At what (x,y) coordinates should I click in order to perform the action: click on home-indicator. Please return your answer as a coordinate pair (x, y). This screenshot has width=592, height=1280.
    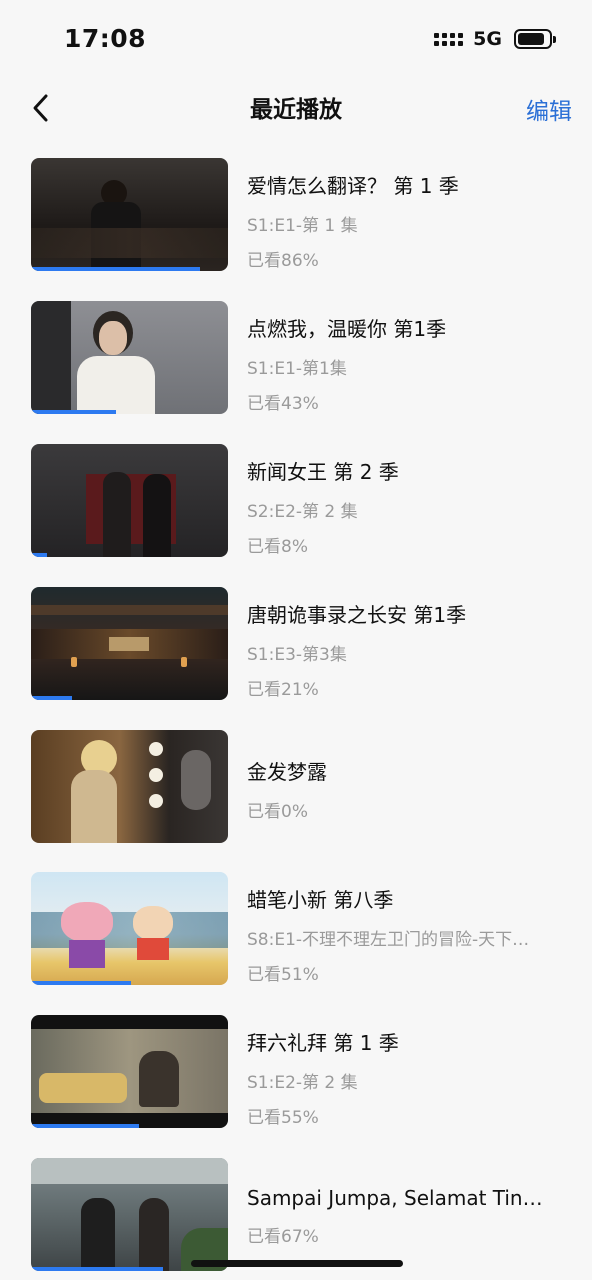
    Looking at the image, I should click on (297, 1263).